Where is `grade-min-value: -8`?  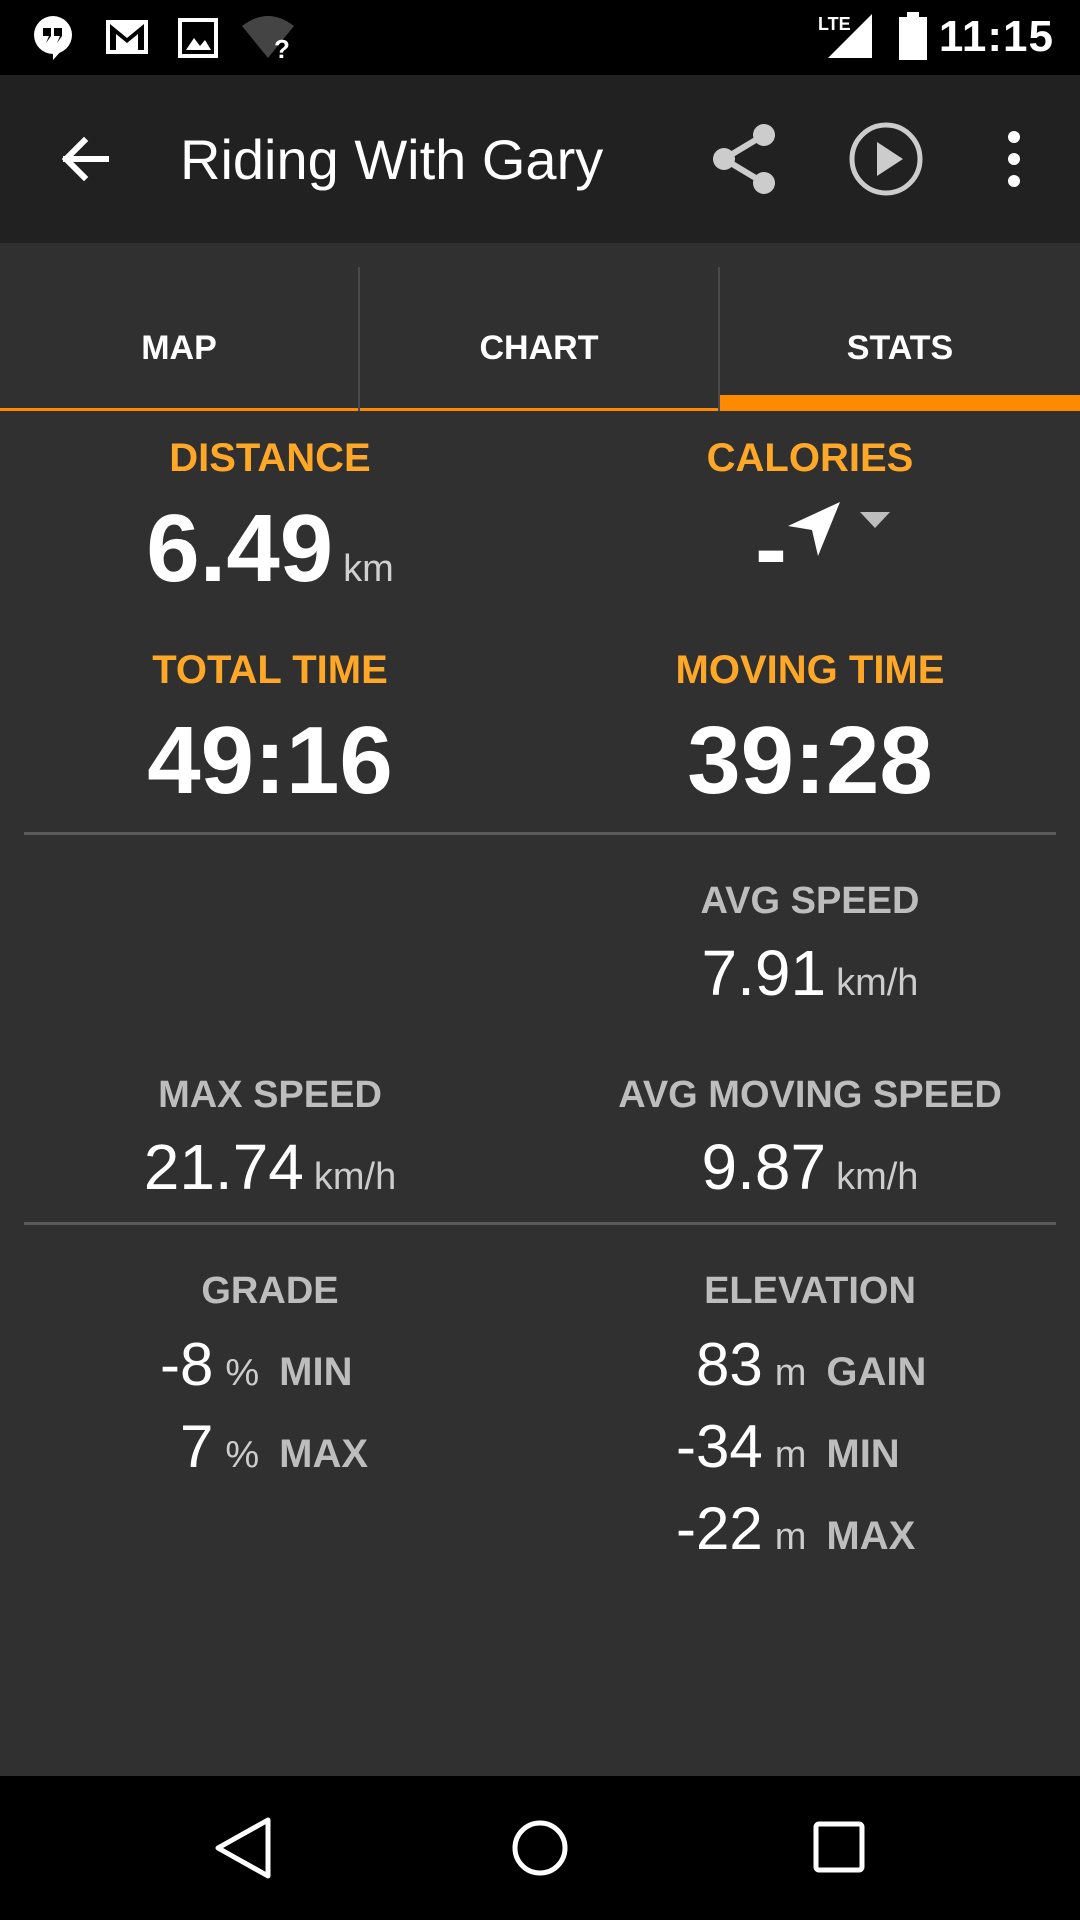 grade-min-value: -8 is located at coordinates (187, 1364).